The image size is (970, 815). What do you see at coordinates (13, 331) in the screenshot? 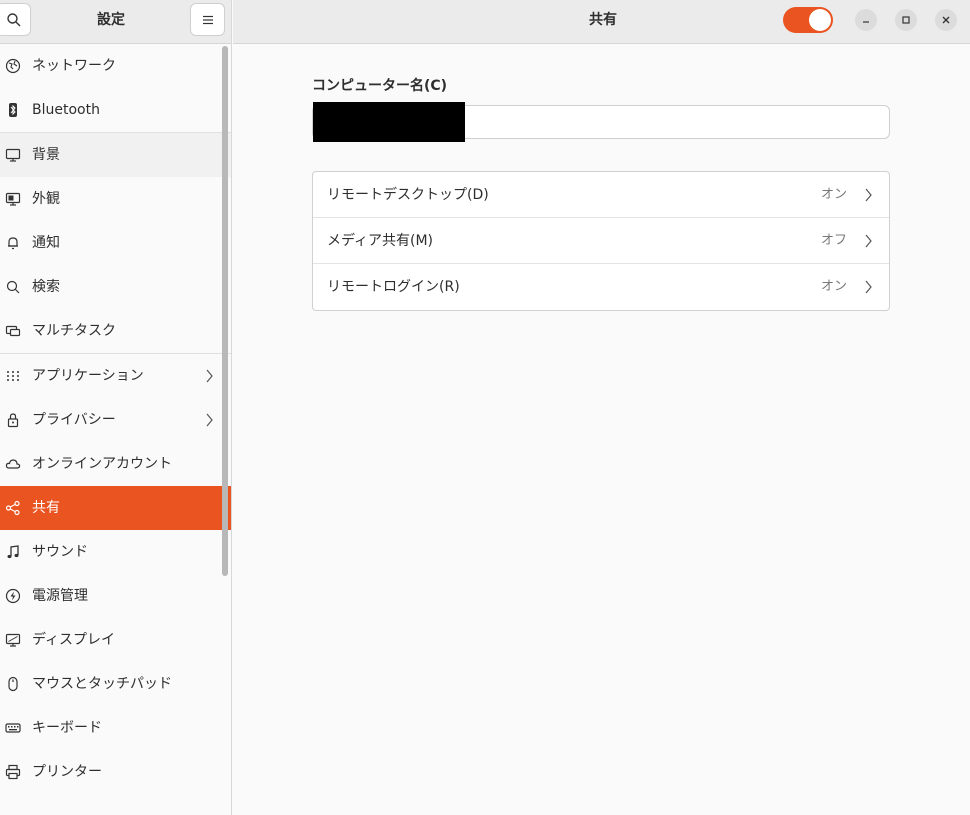
I see `multitask-icon` at bounding box center [13, 331].